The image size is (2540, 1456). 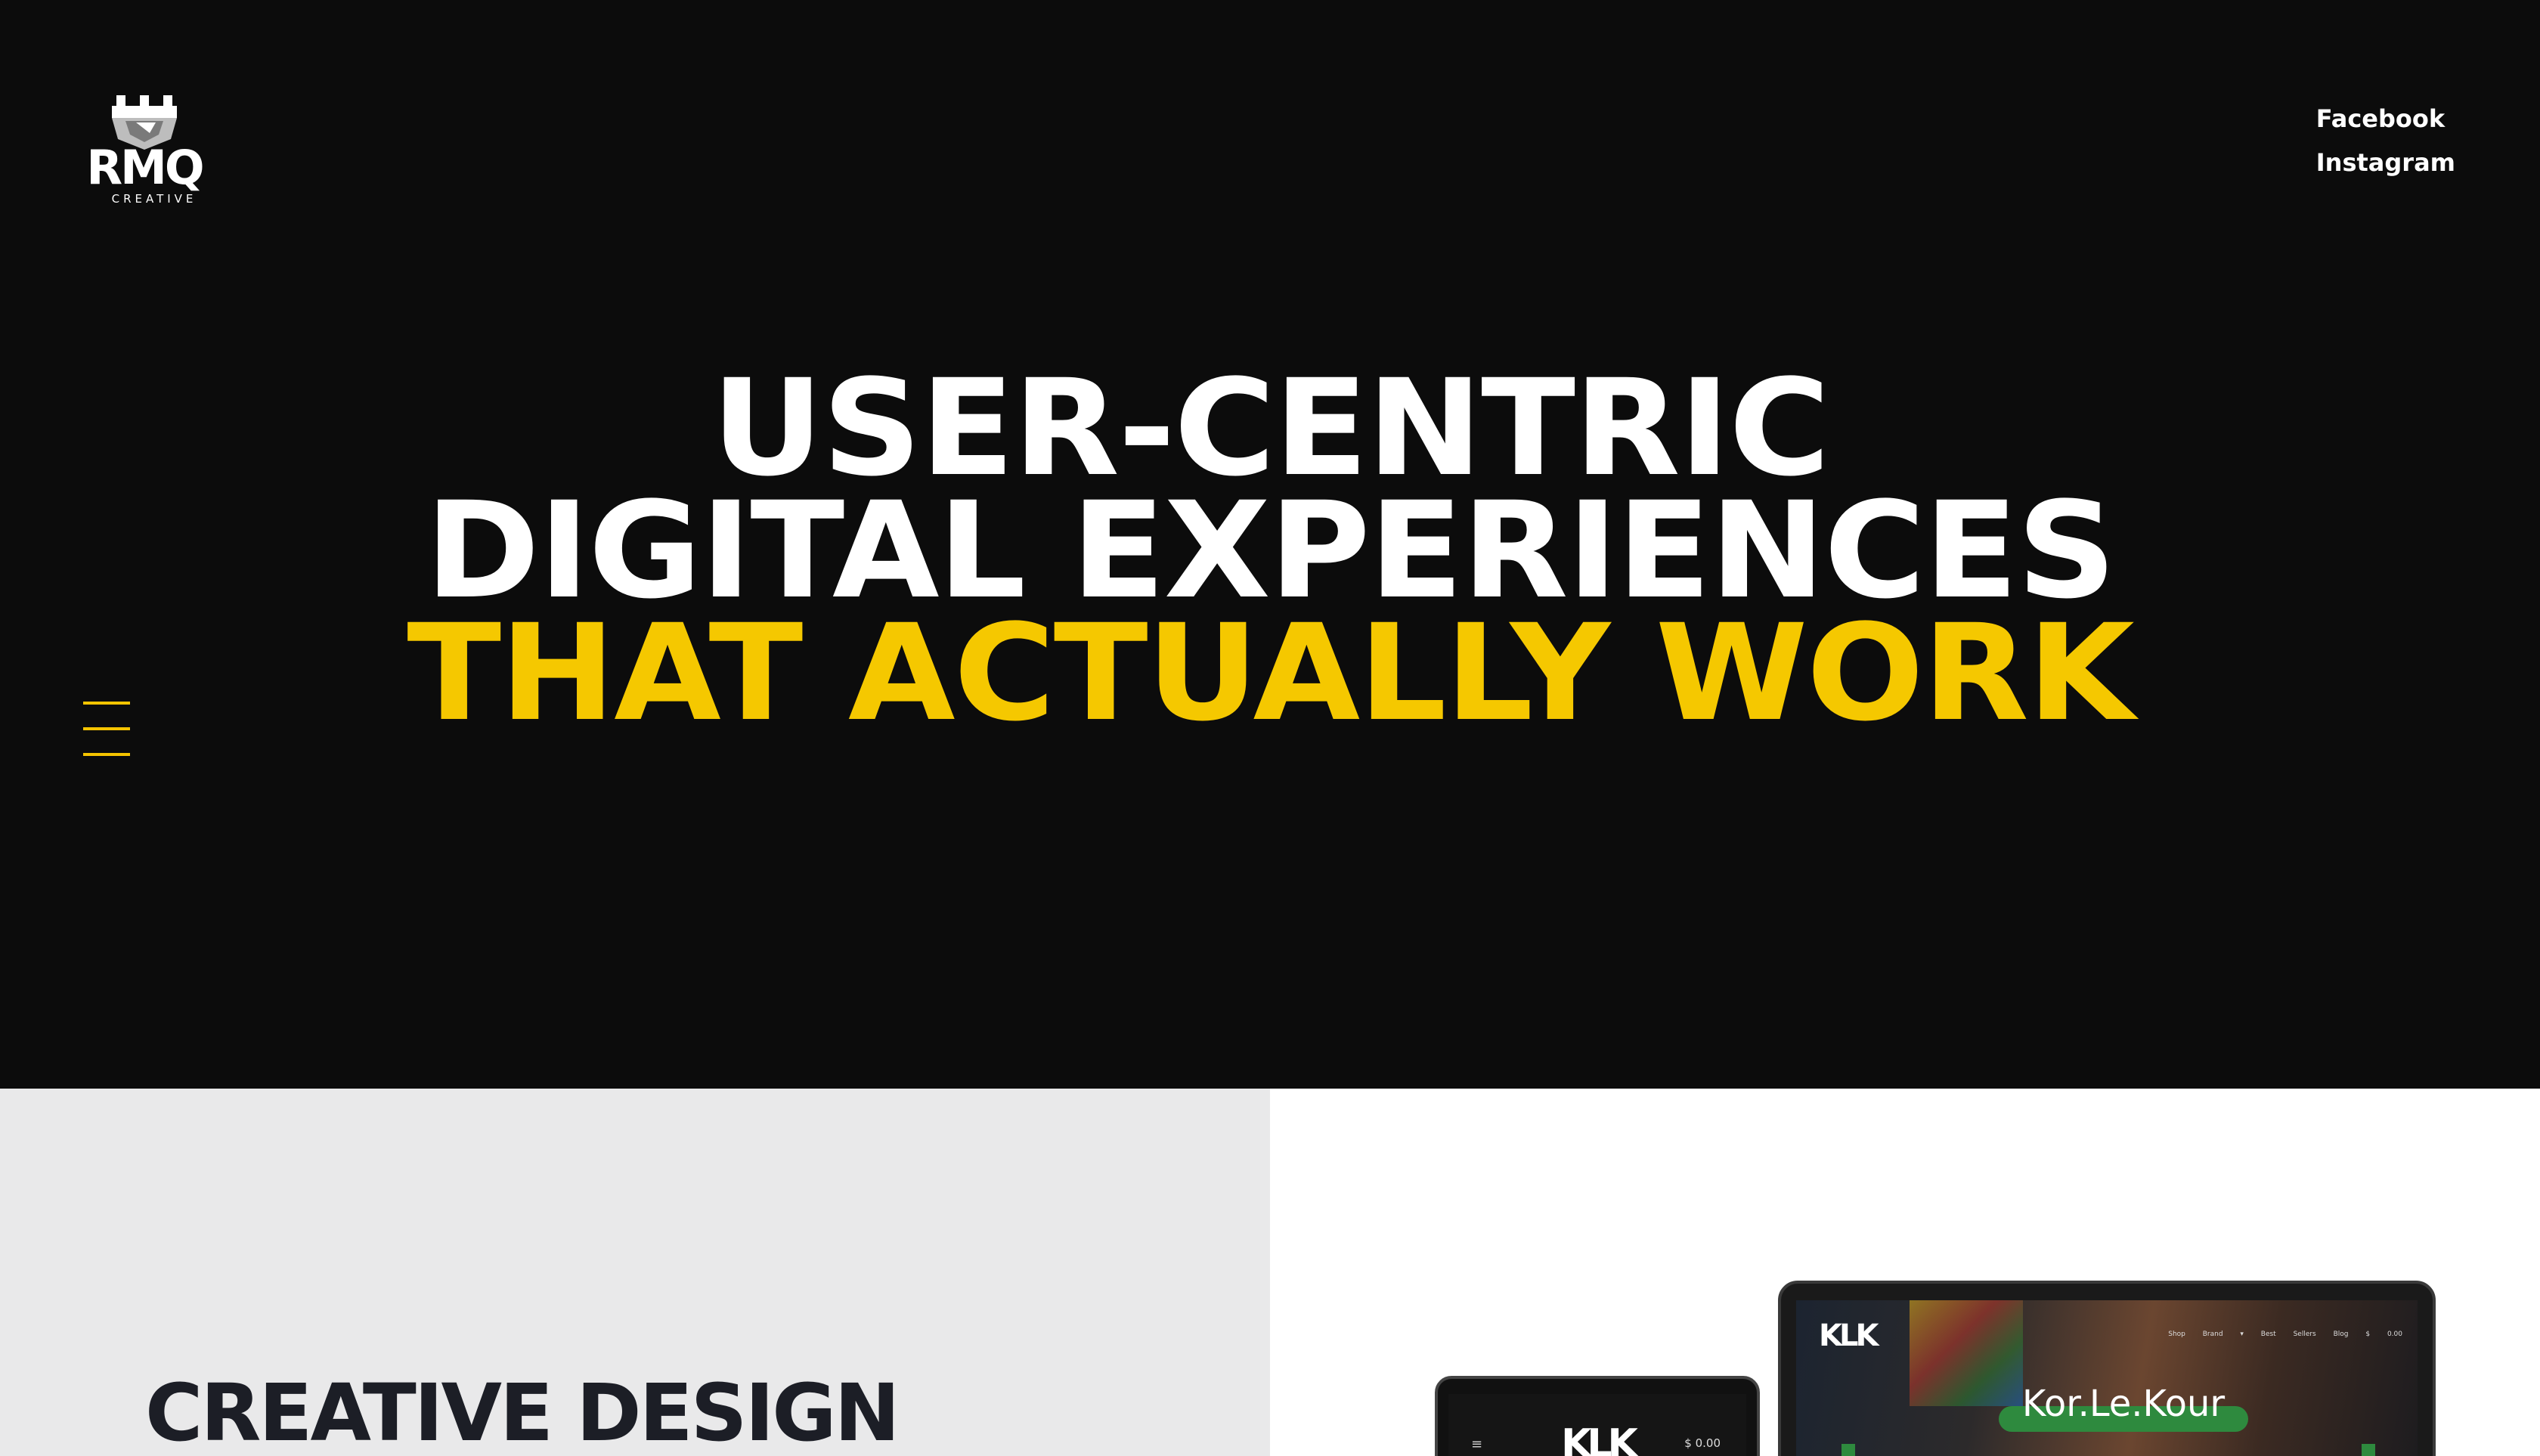 I want to click on menu-bar, so click(x=106, y=754).